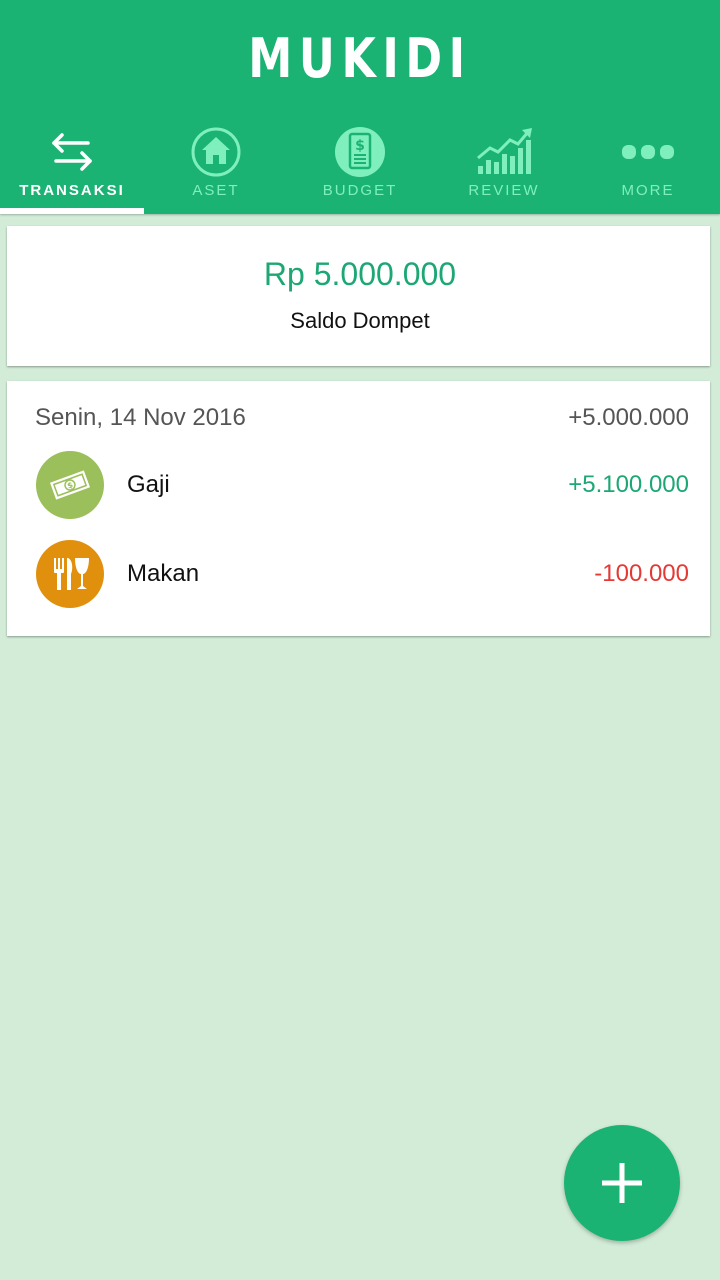 This screenshot has height=1280, width=720. Describe the element at coordinates (358, 296) in the screenshot. I see `wallet-balance-card` at that location.